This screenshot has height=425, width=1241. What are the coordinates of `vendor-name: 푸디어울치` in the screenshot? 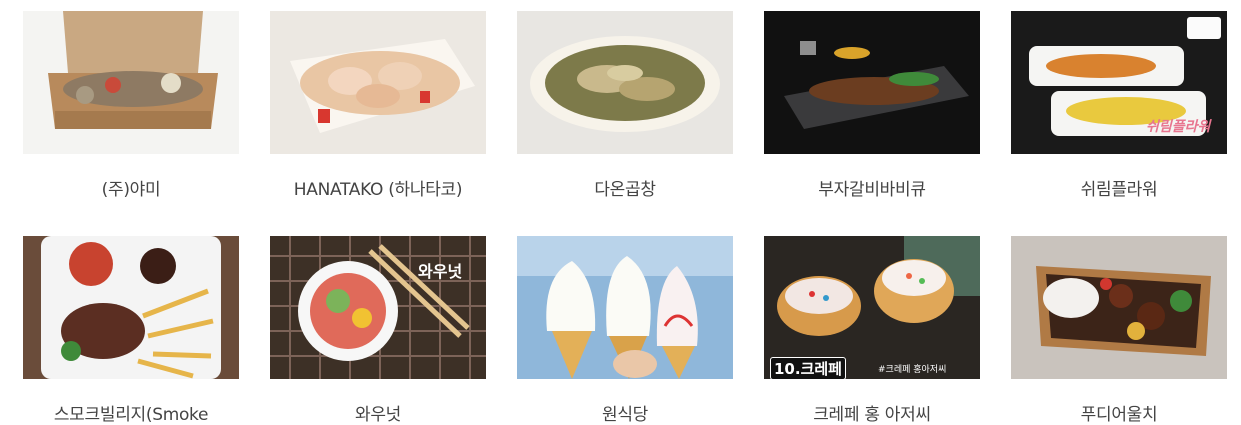 It's located at (1116, 412).